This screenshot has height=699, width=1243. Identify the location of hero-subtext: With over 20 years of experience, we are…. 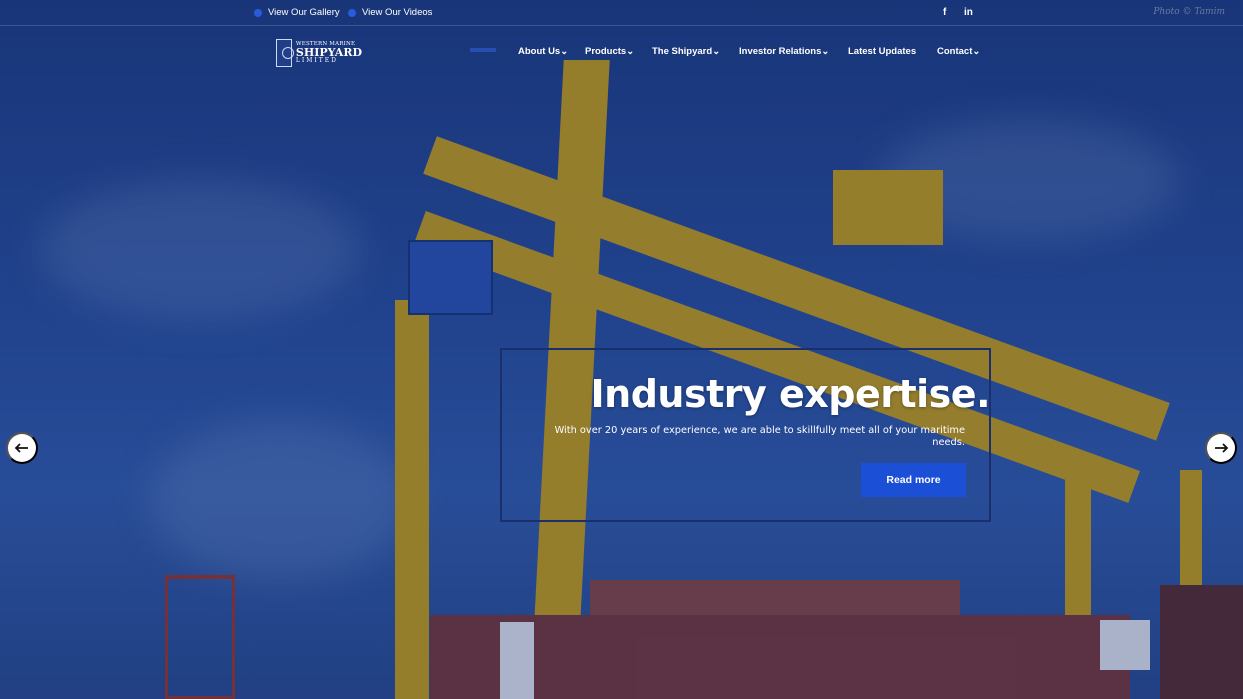
(759, 436).